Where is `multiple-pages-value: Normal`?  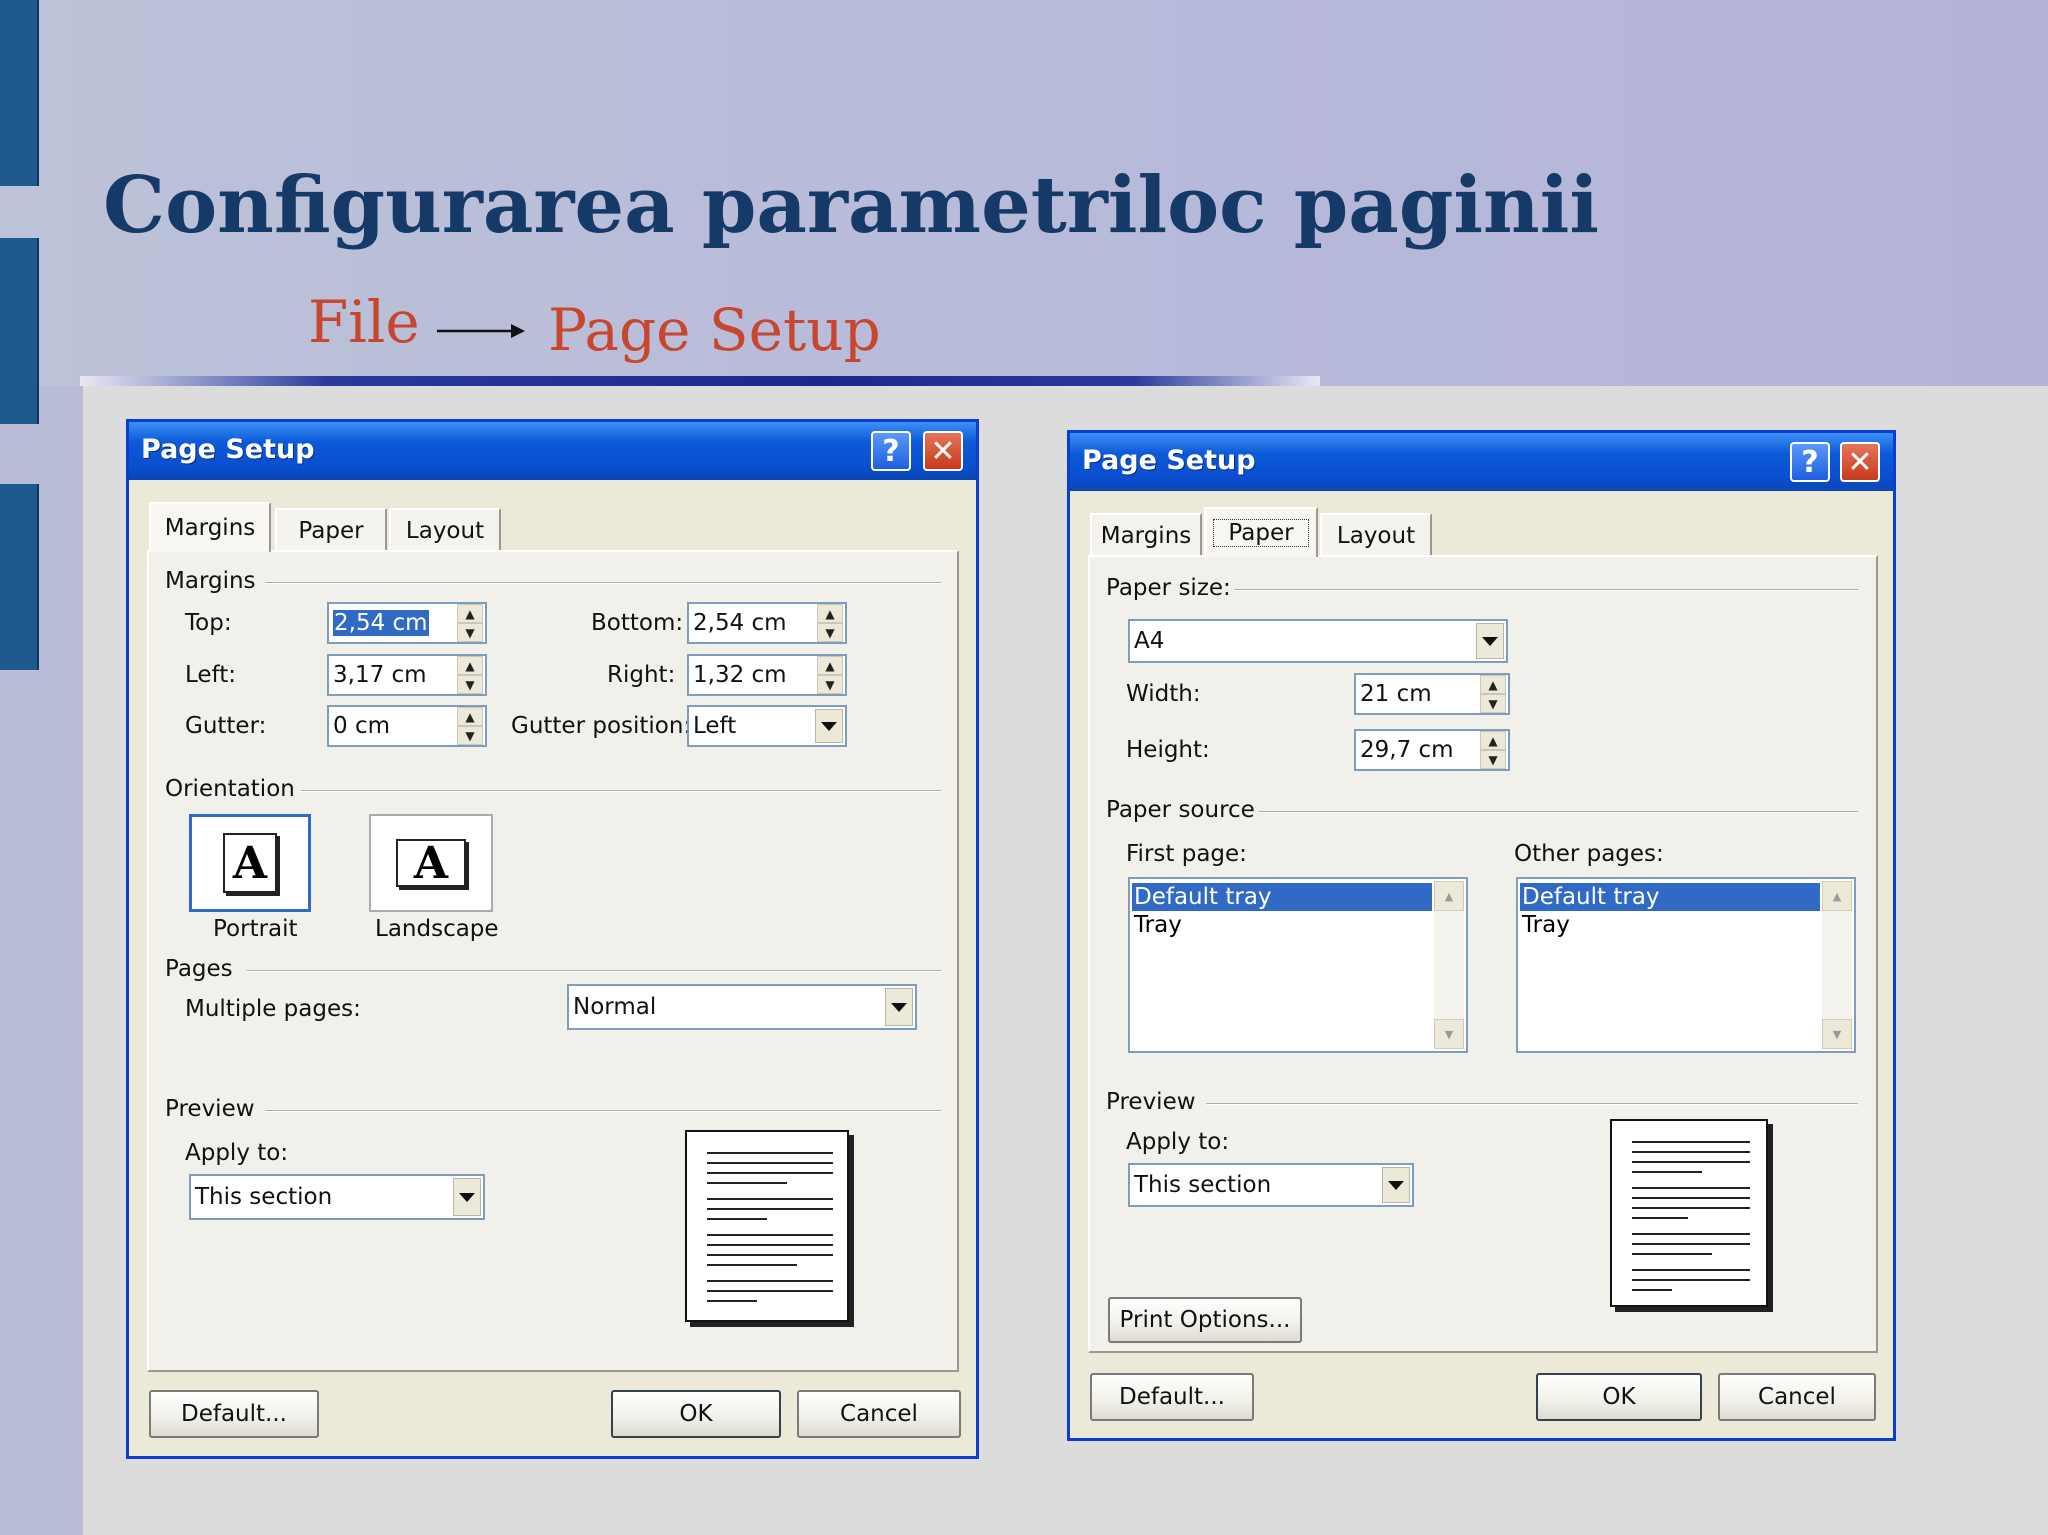 multiple-pages-value: Normal is located at coordinates (615, 1007).